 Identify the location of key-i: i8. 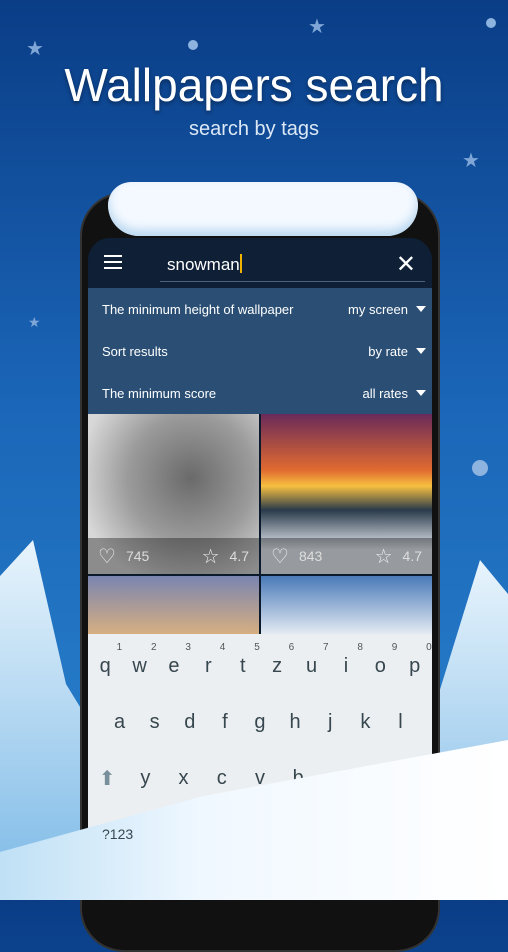
(347, 660).